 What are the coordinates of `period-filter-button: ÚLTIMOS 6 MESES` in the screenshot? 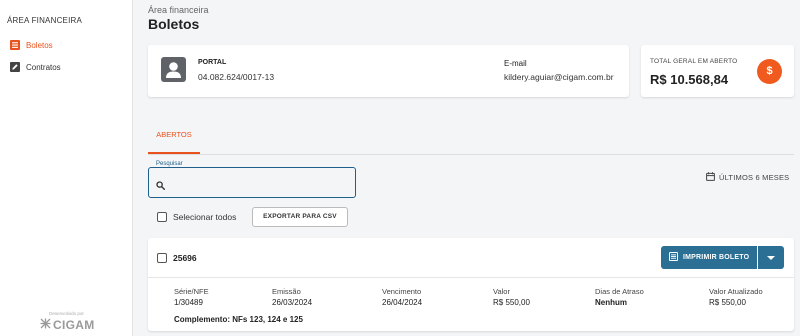 It's located at (747, 177).